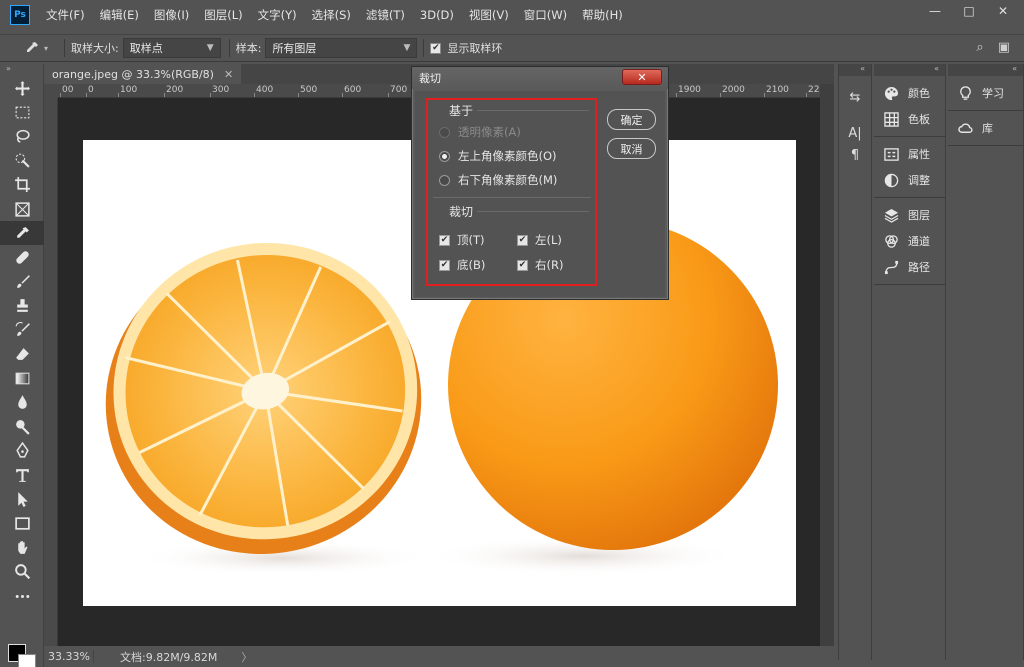 The width and height of the screenshot is (1024, 667). I want to click on magnifier-icon, so click(22, 572).